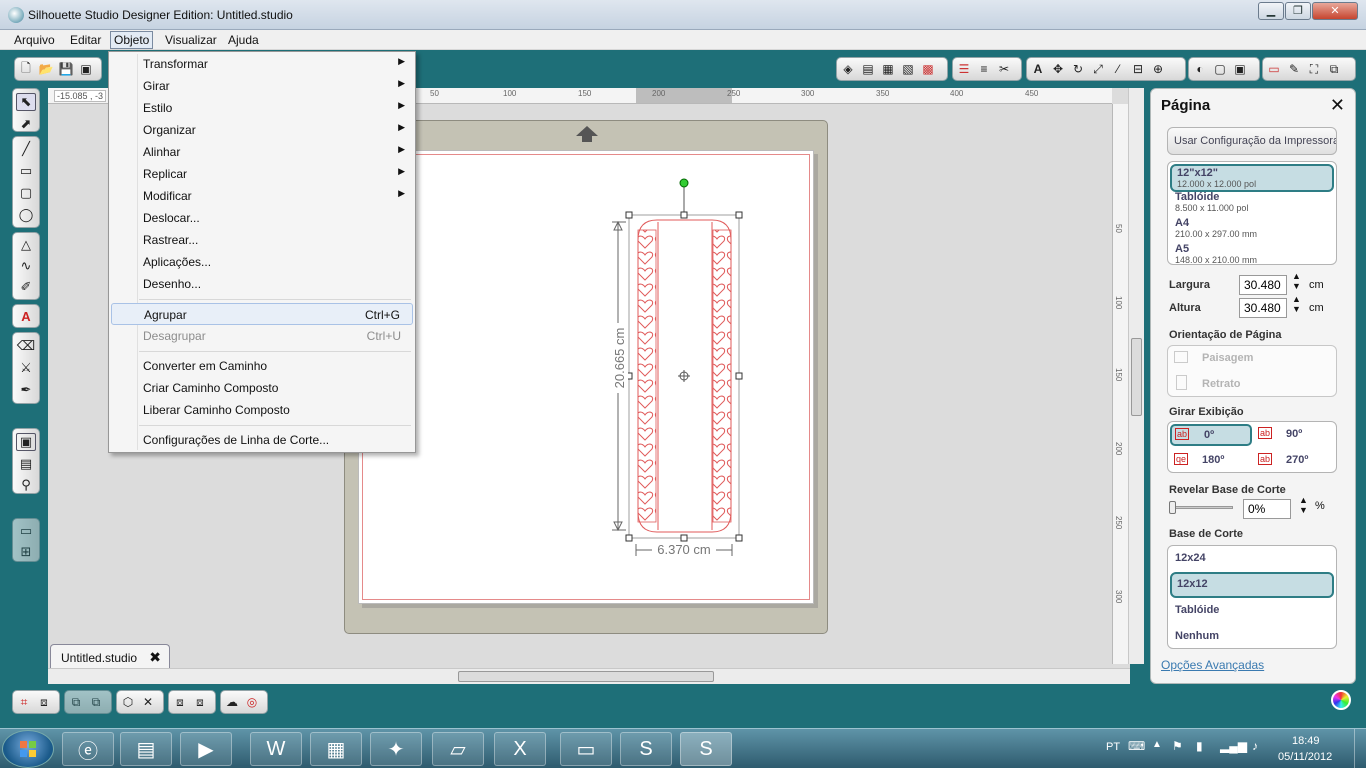 The height and width of the screenshot is (768, 1366). I want to click on vertical-scrollbar, so click(1136, 376).